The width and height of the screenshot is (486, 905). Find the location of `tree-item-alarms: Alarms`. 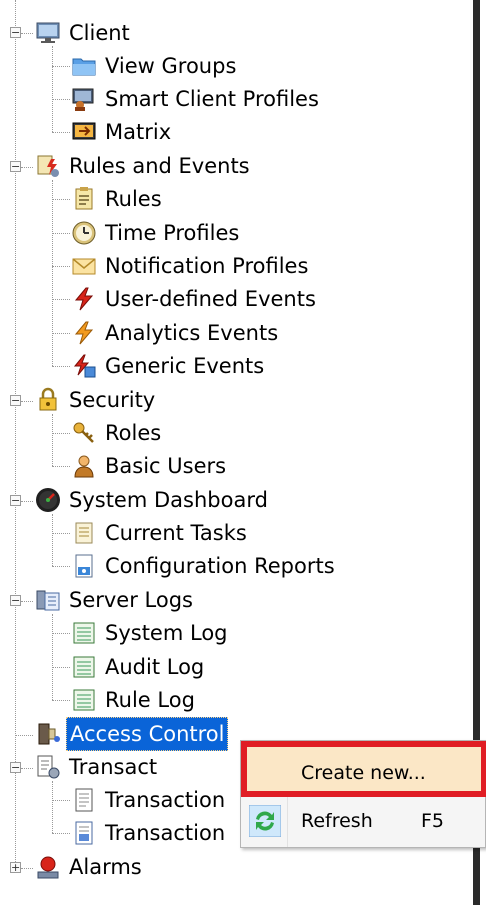

tree-item-alarms: Alarms is located at coordinates (89, 867).